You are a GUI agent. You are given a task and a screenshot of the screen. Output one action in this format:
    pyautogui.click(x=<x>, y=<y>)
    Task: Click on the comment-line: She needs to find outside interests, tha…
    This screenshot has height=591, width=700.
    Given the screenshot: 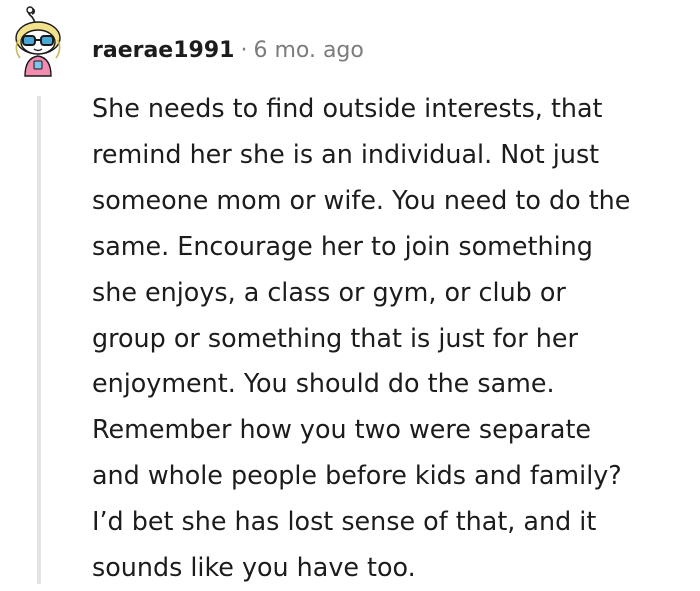 What is the action you would take?
    pyautogui.click(x=347, y=108)
    